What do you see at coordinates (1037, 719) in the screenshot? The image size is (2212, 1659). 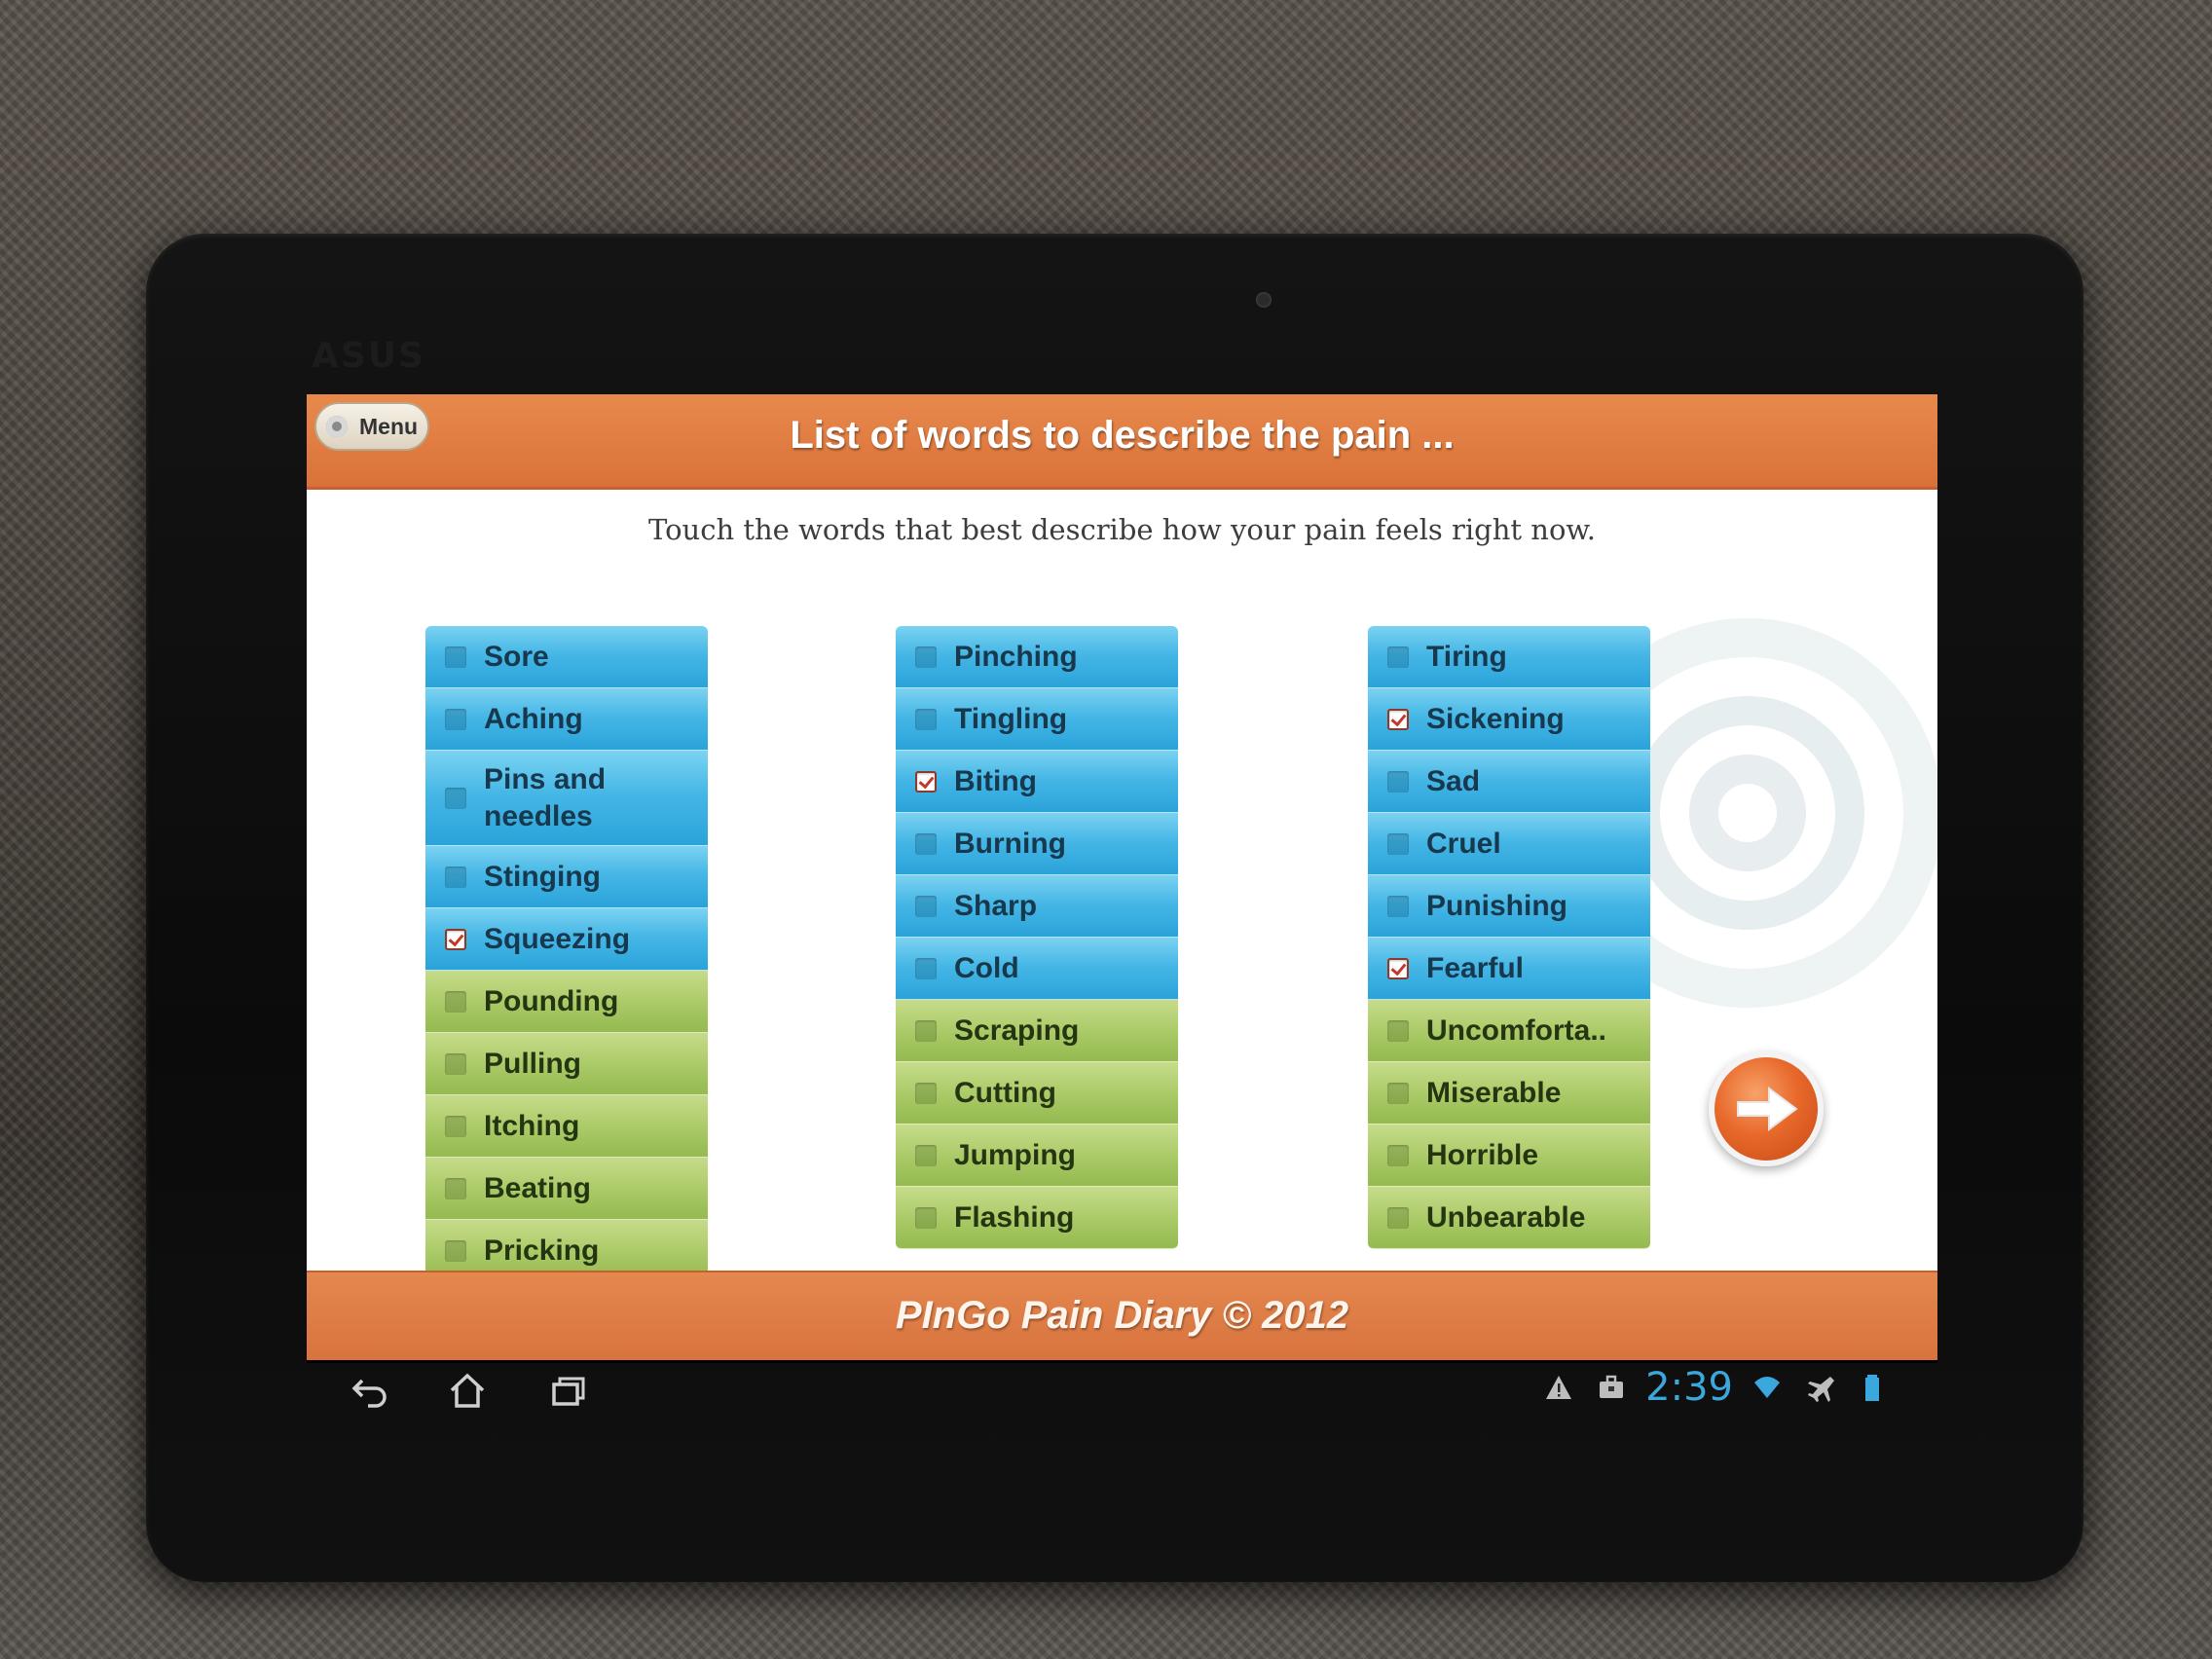 I see `word-option: Tingling` at bounding box center [1037, 719].